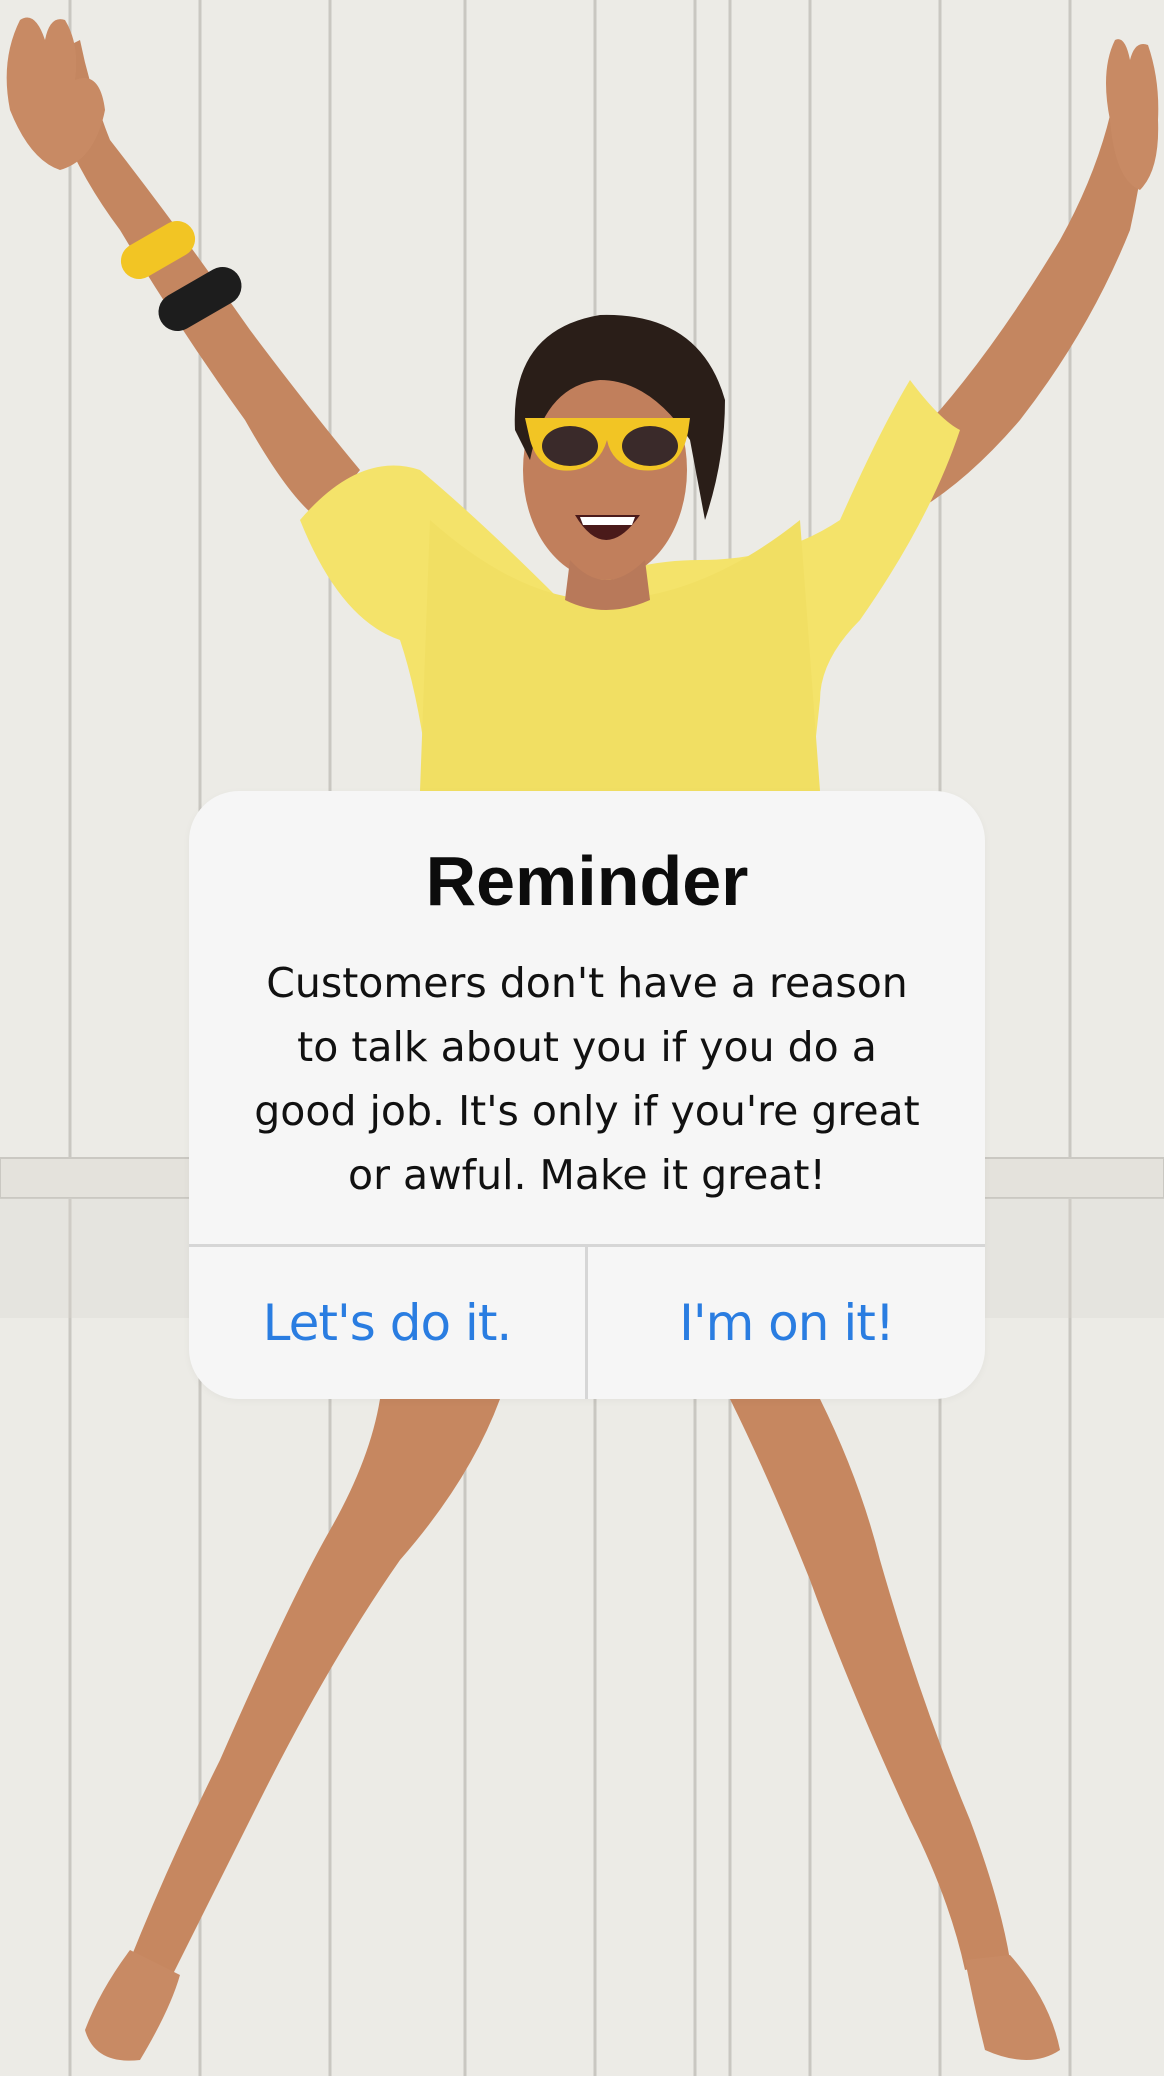  Describe the element at coordinates (786, 1323) in the screenshot. I see `im-on-it-button: I'm on it!` at that location.